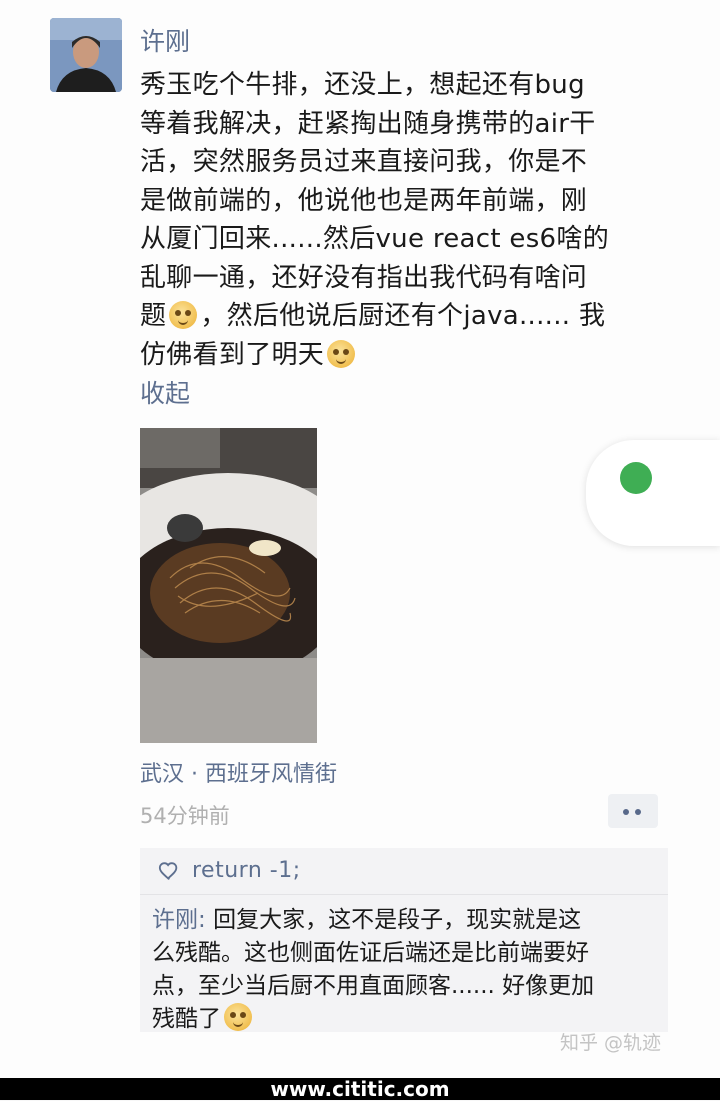  What do you see at coordinates (228, 585) in the screenshot?
I see `post-photo` at bounding box center [228, 585].